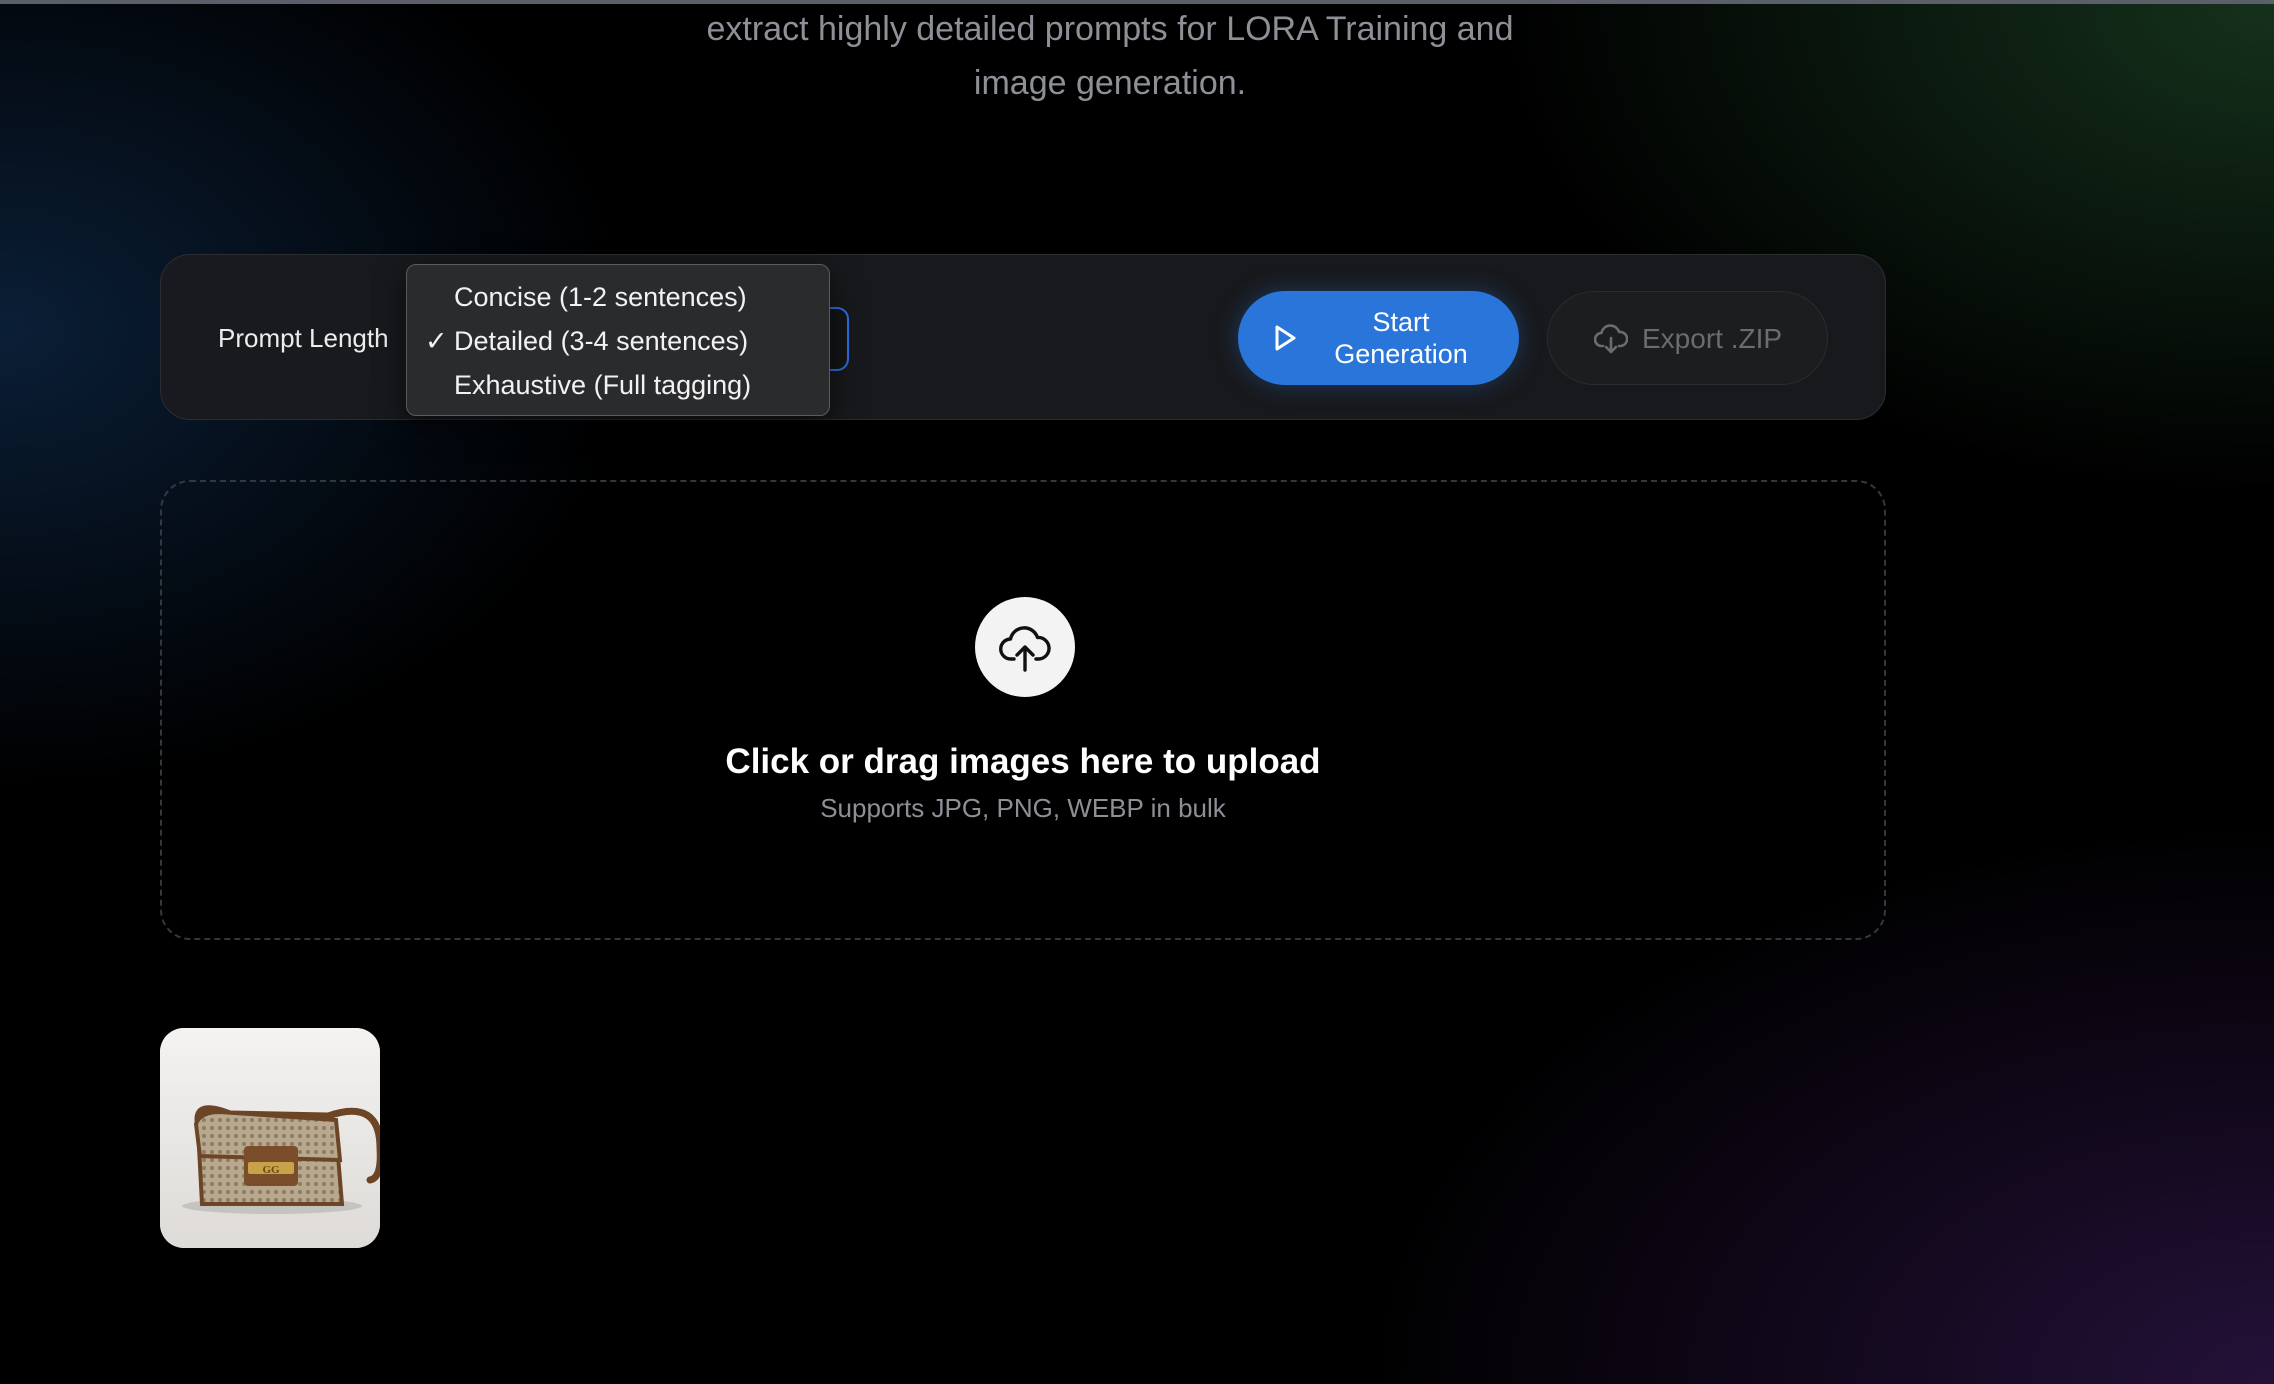 The image size is (2274, 1384). I want to click on start-button-line-2: Generation, so click(1401, 354).